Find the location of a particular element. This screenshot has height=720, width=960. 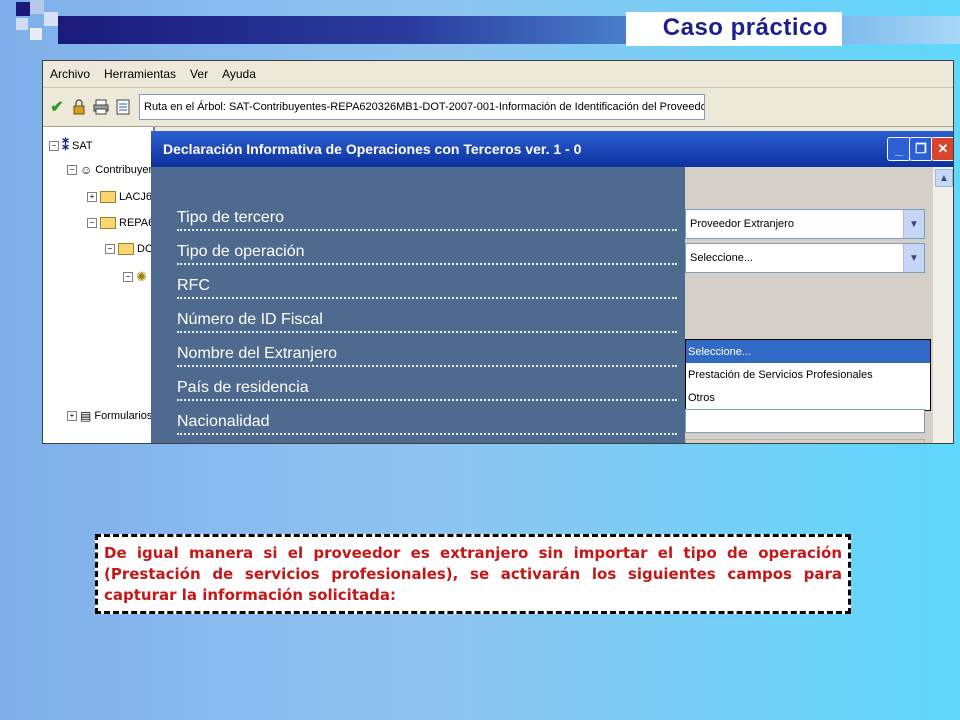

menu-ver: Ver is located at coordinates (199, 74).